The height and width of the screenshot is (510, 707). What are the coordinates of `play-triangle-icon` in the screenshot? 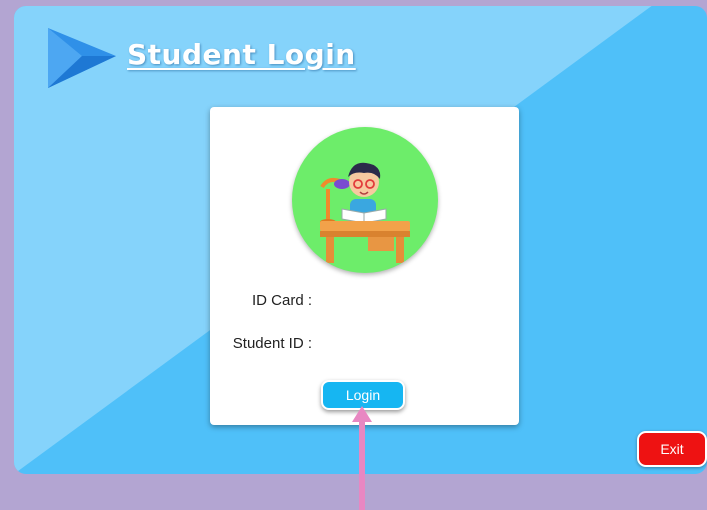 It's located at (82, 58).